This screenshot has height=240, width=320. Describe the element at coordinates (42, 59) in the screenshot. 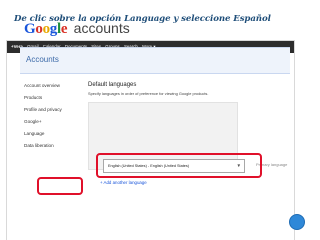

I see `section-title: Accounts` at that location.